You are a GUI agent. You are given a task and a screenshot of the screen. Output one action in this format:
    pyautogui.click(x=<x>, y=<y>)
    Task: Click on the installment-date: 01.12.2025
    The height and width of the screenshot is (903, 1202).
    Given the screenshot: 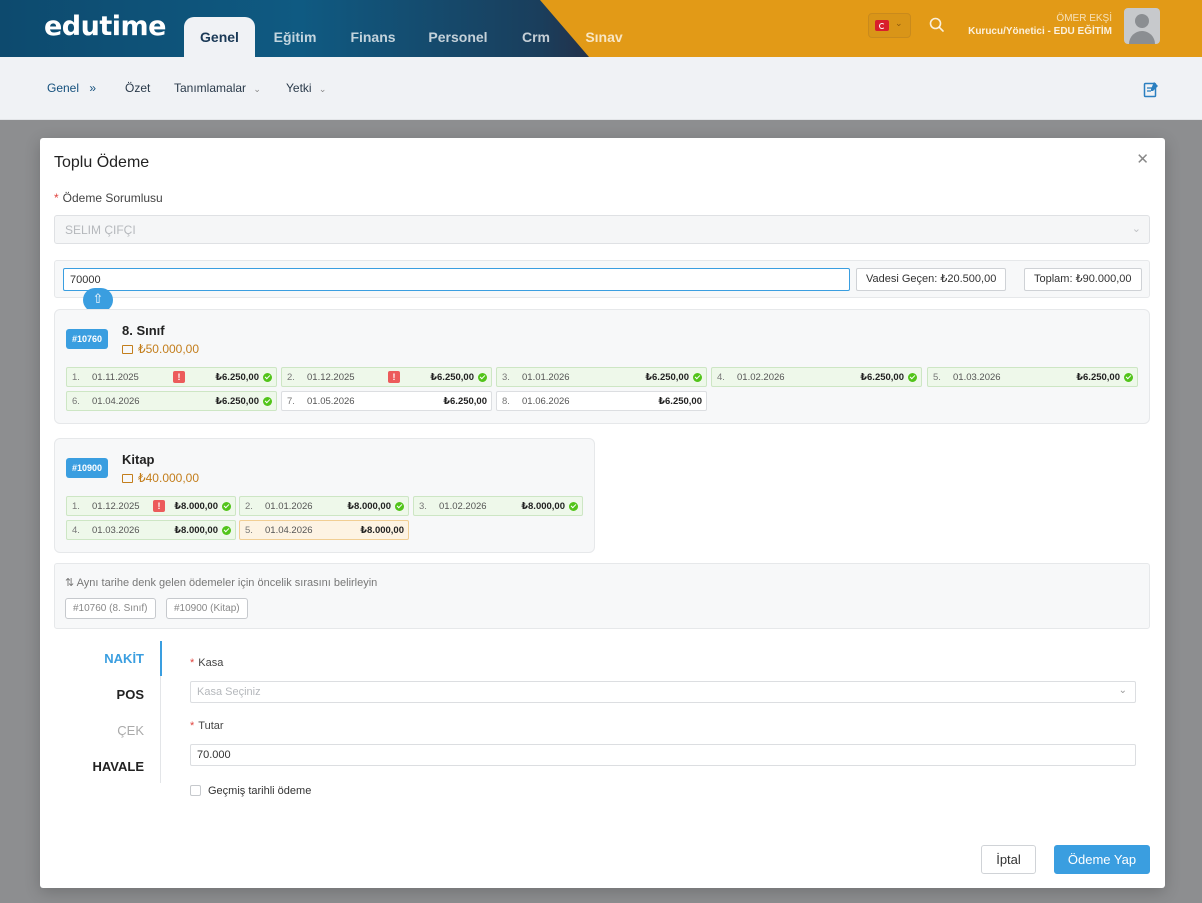 What is the action you would take?
    pyautogui.click(x=116, y=506)
    